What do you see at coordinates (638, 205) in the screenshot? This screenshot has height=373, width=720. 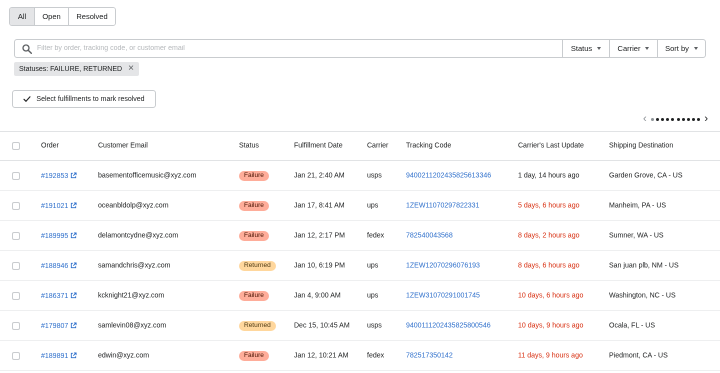 I see `shipping-destination: Manheim, PA - US` at bounding box center [638, 205].